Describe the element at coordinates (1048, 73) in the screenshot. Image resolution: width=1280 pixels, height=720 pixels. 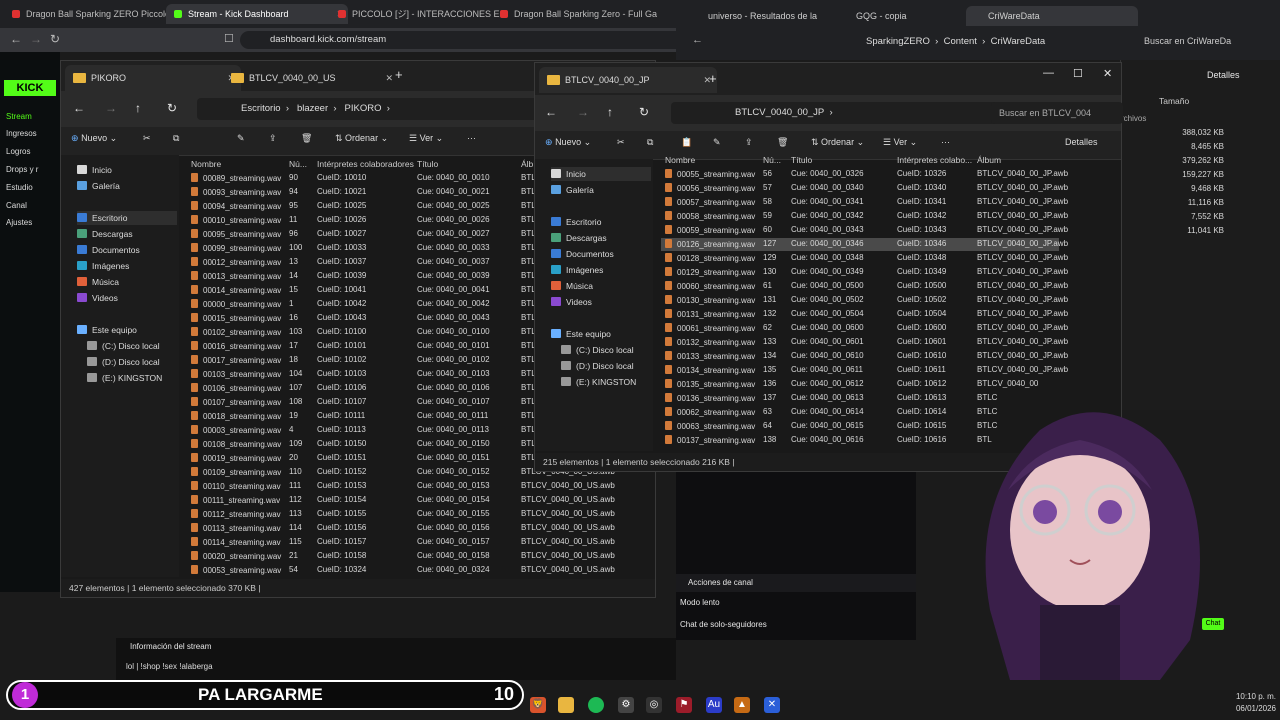
I see `minimize-icon: —` at that location.